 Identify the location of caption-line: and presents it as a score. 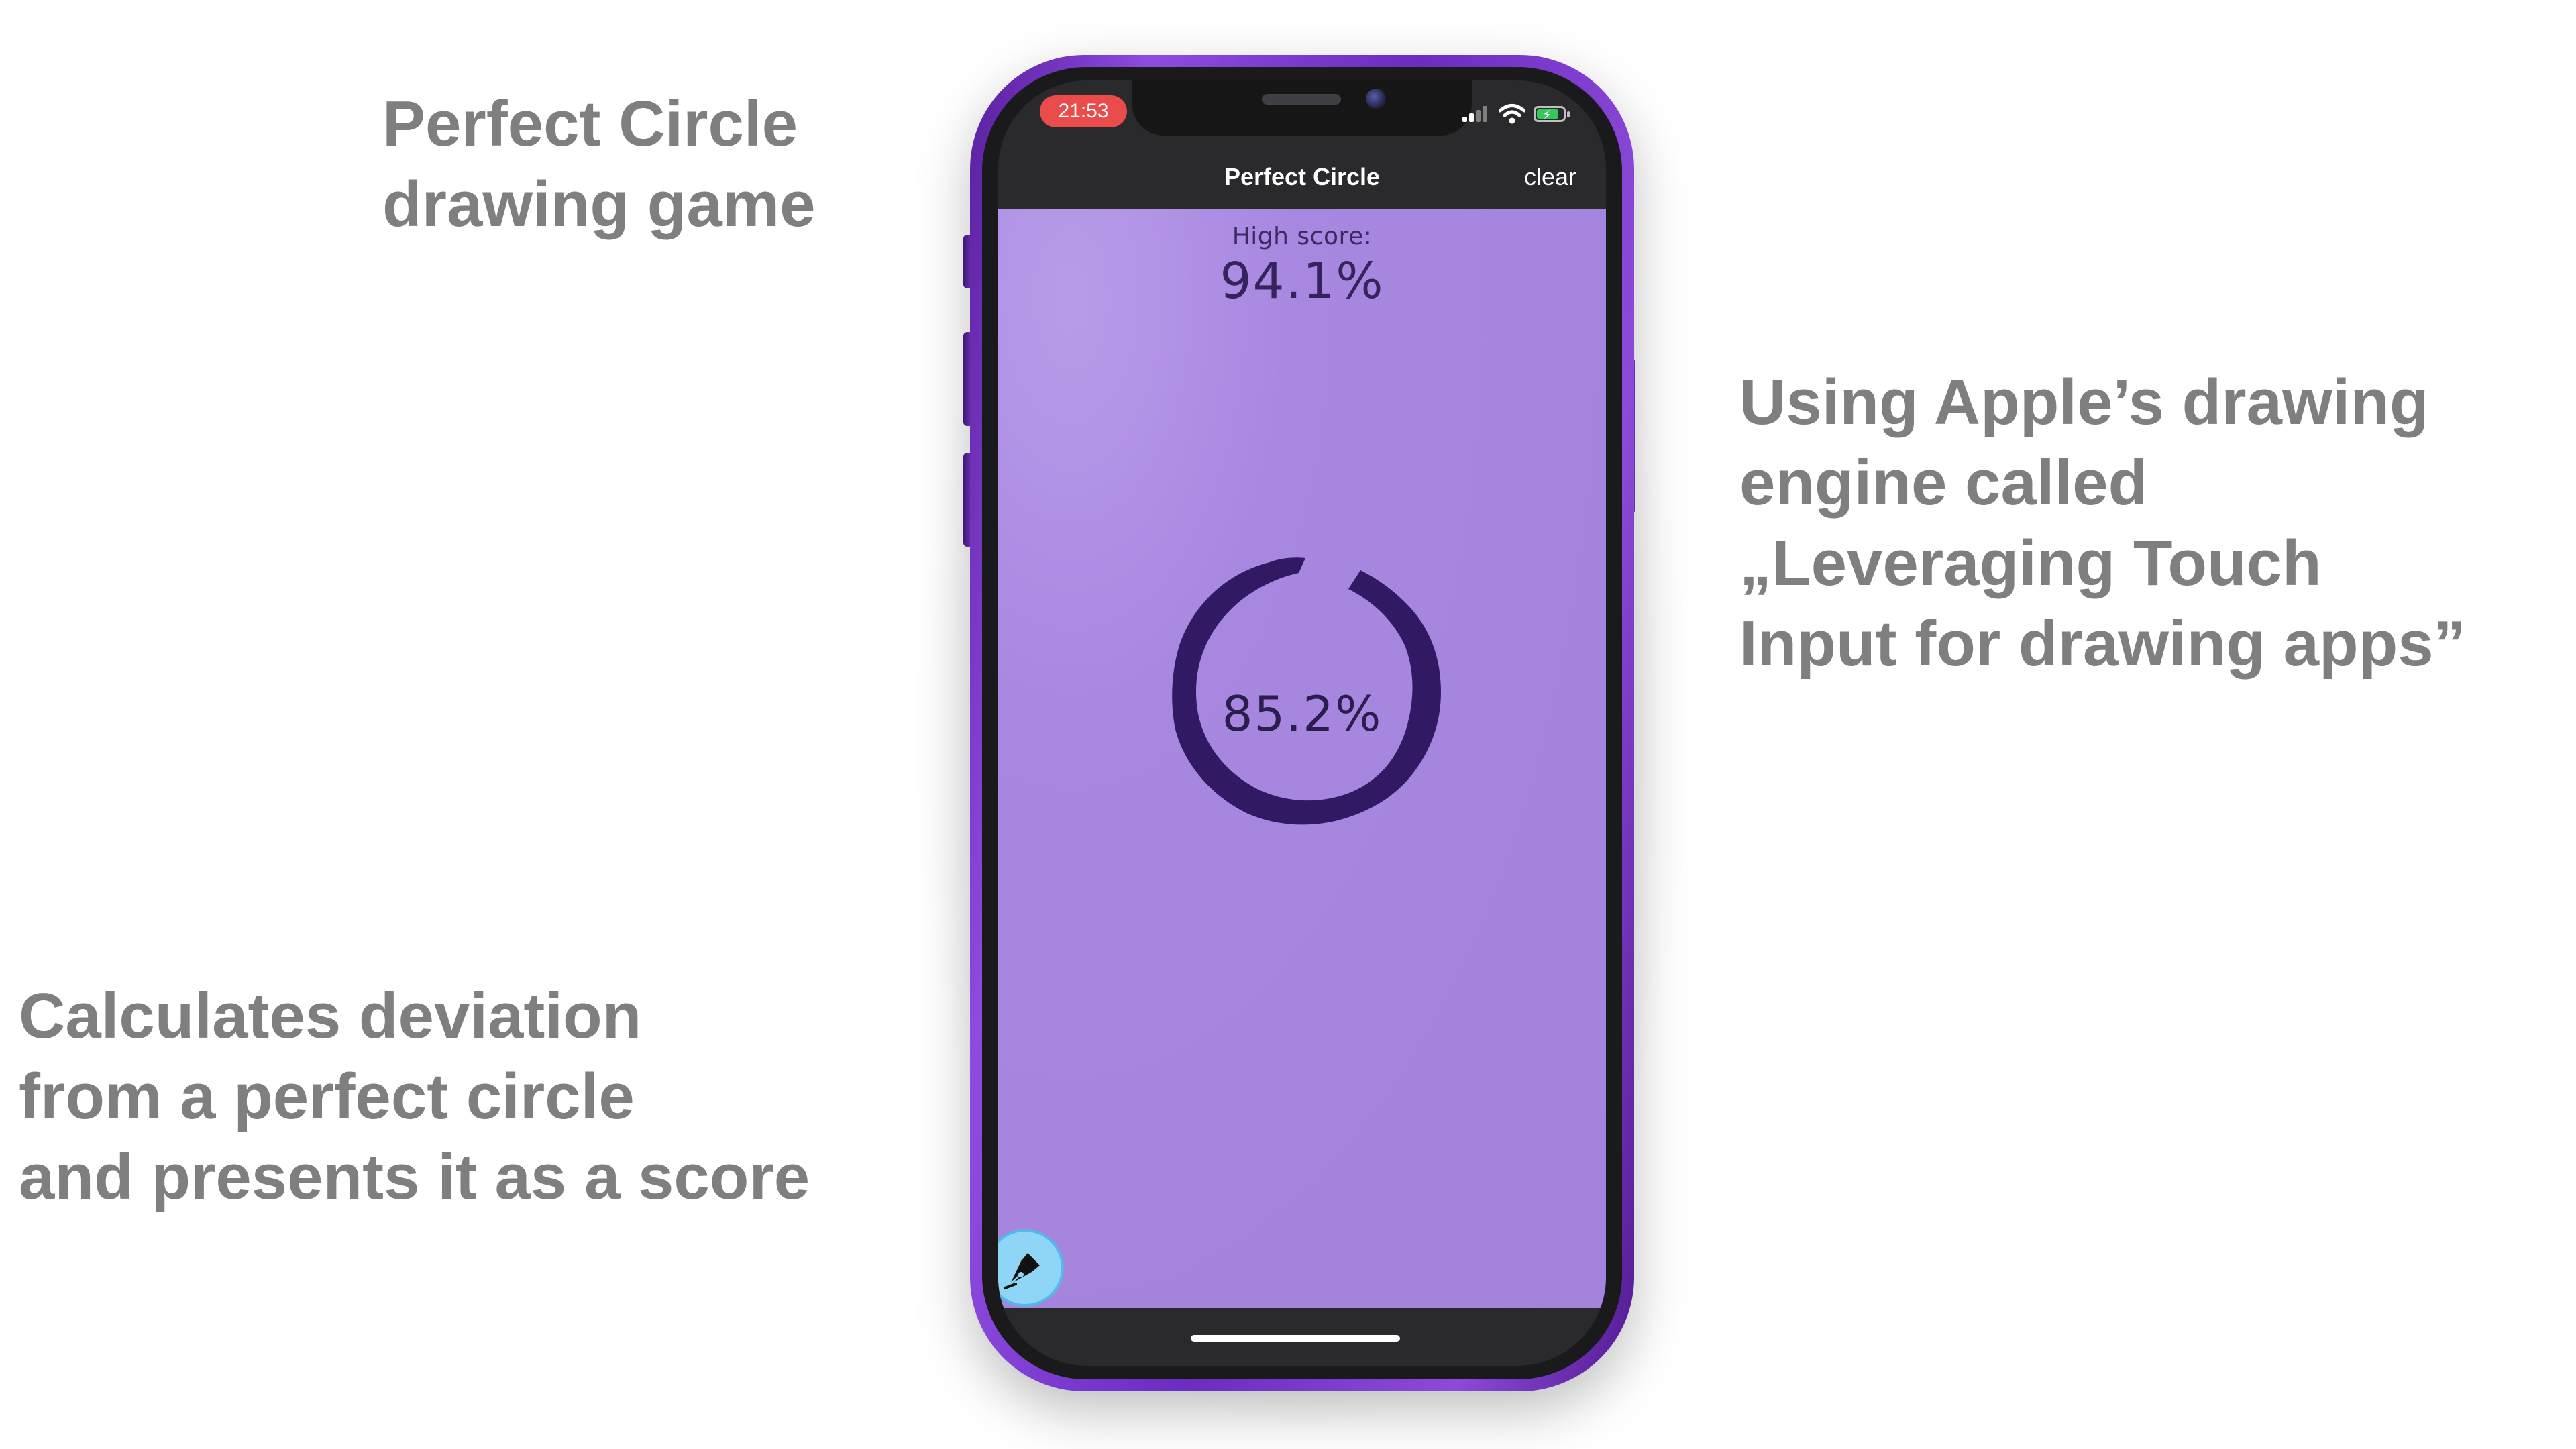
(414, 1177).